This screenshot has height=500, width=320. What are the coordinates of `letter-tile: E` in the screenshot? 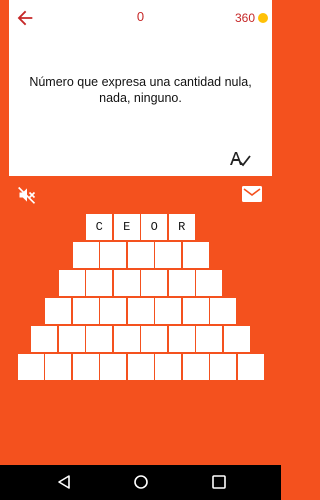 It's located at (126, 227).